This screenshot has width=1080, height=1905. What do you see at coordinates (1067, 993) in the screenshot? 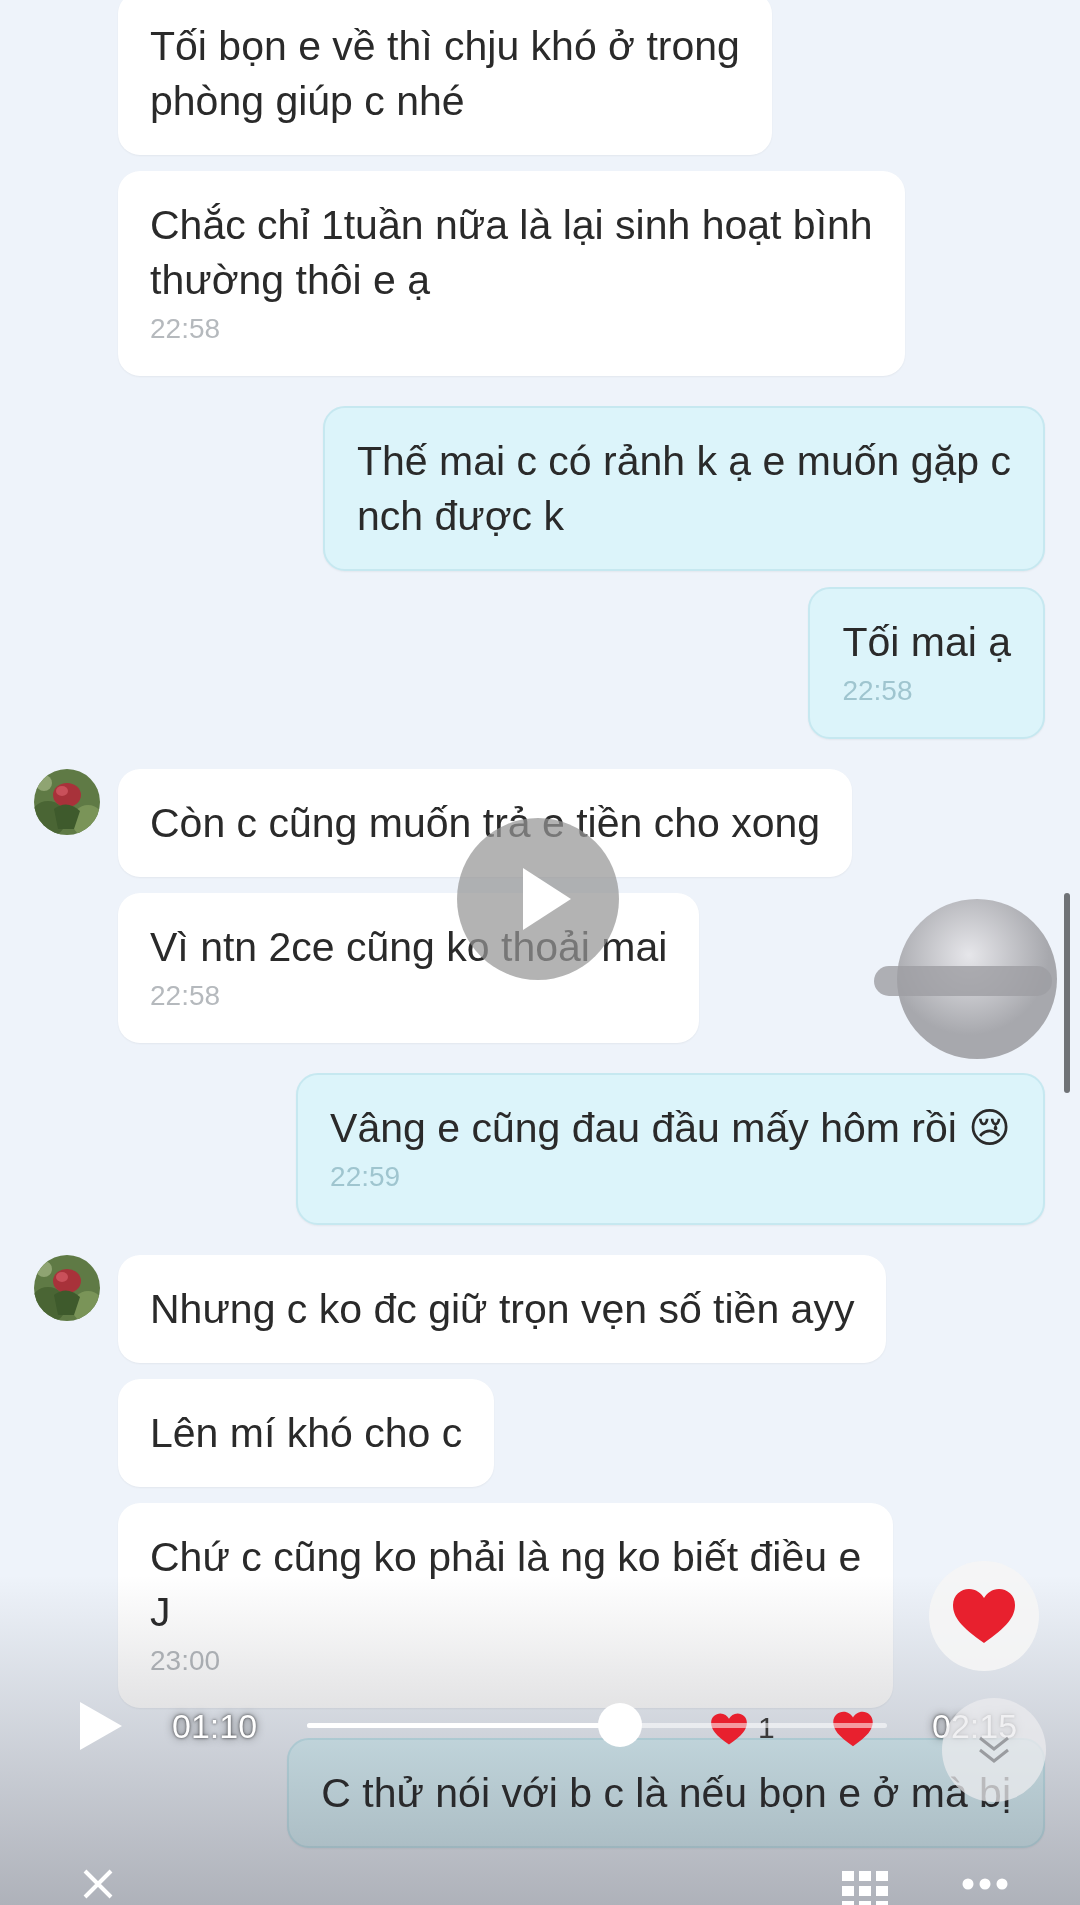
I see `scroll-bar` at bounding box center [1067, 993].